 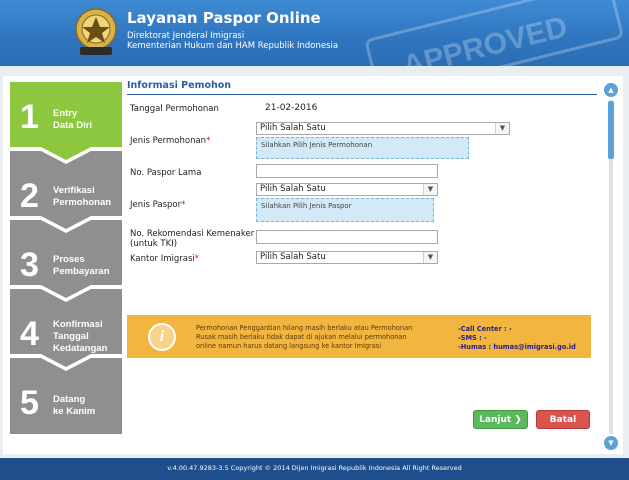 What do you see at coordinates (29, 265) in the screenshot?
I see `step-3-number: 3` at bounding box center [29, 265].